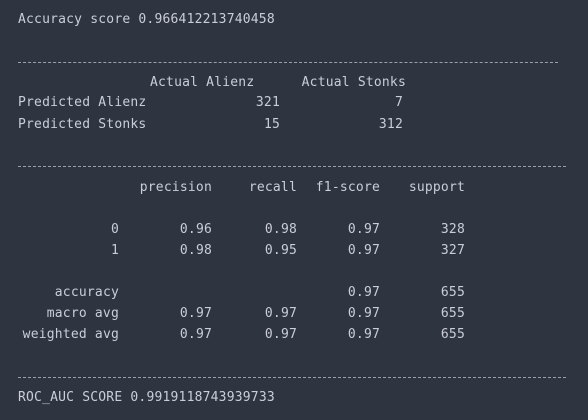 The width and height of the screenshot is (588, 420). What do you see at coordinates (452, 250) in the screenshot?
I see `metric-cell: 327` at bounding box center [452, 250].